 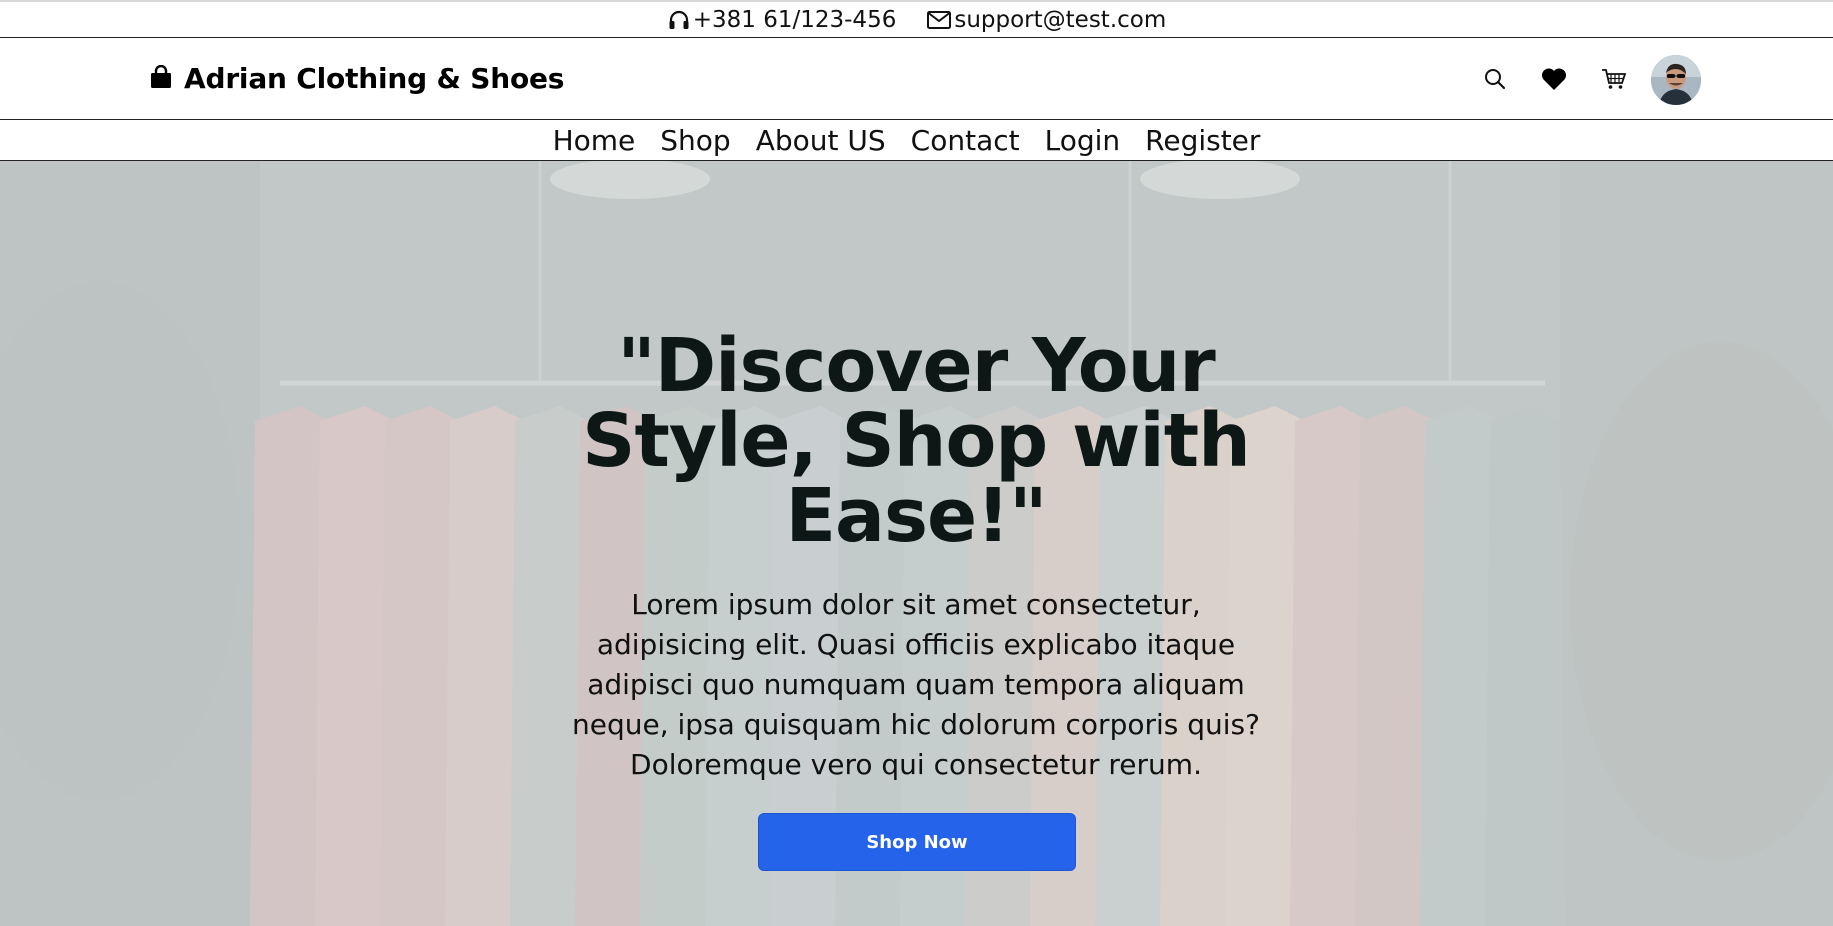 What do you see at coordinates (1592, 79) in the screenshot?
I see `header-actions` at bounding box center [1592, 79].